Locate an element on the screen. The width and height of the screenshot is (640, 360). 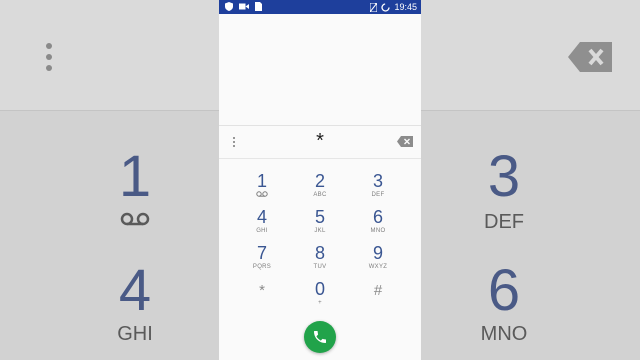
key-7-letters: PQRS is located at coordinates (262, 267).